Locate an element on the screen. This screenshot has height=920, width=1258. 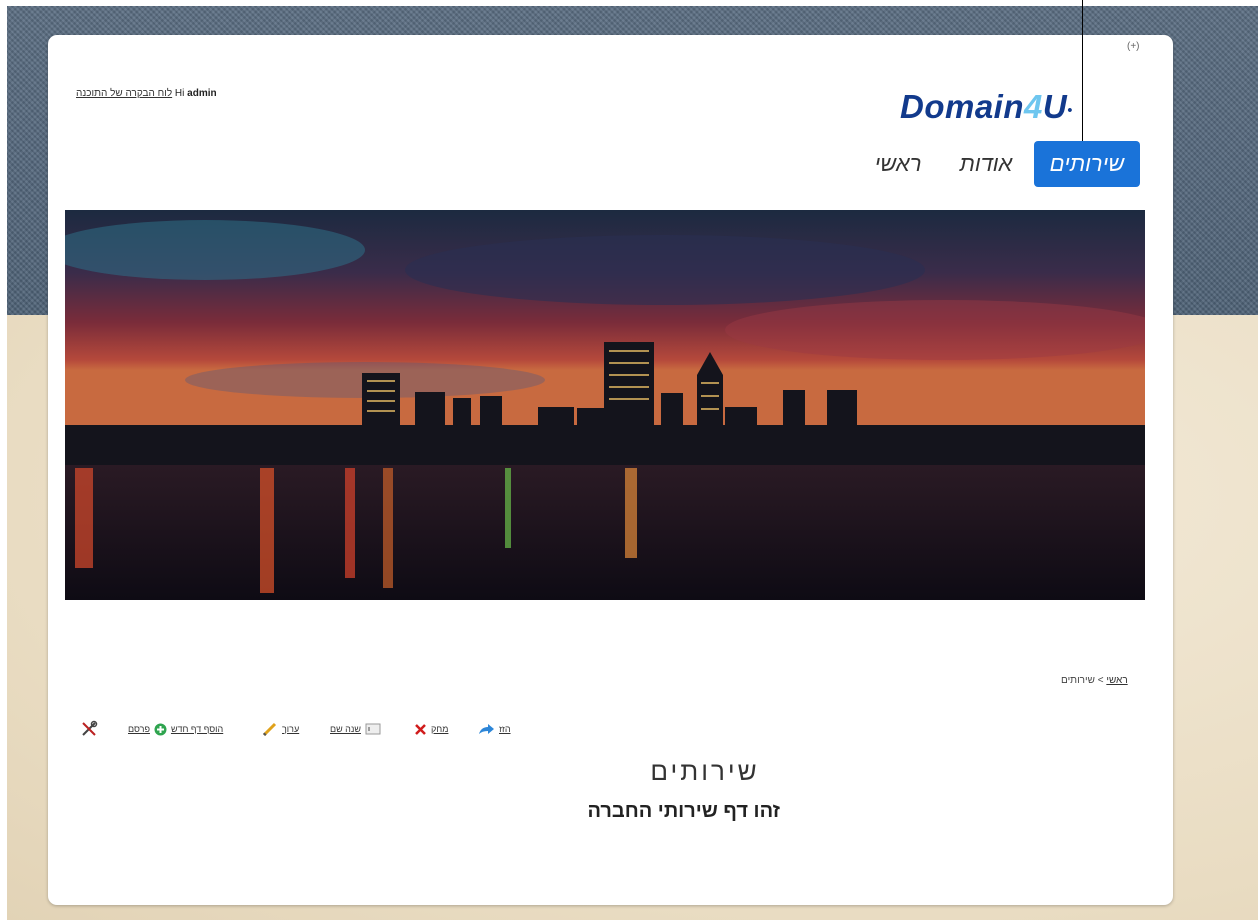
rename-button: שנה שם is located at coordinates (355, 729).